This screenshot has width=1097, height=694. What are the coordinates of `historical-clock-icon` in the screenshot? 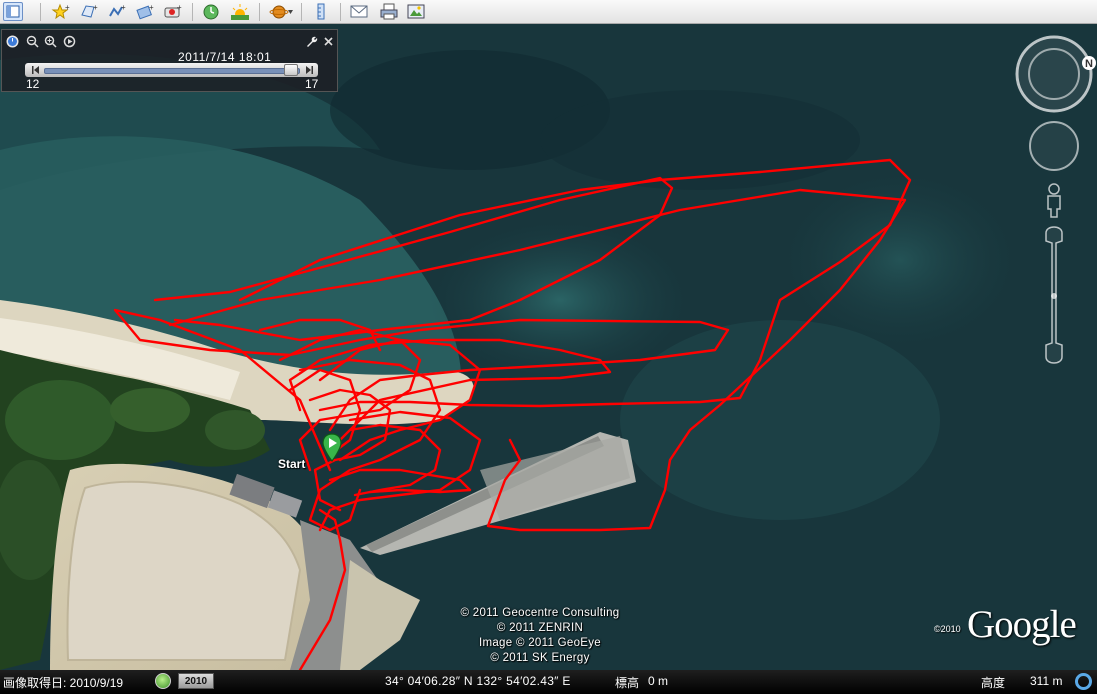 It's located at (211, 12).